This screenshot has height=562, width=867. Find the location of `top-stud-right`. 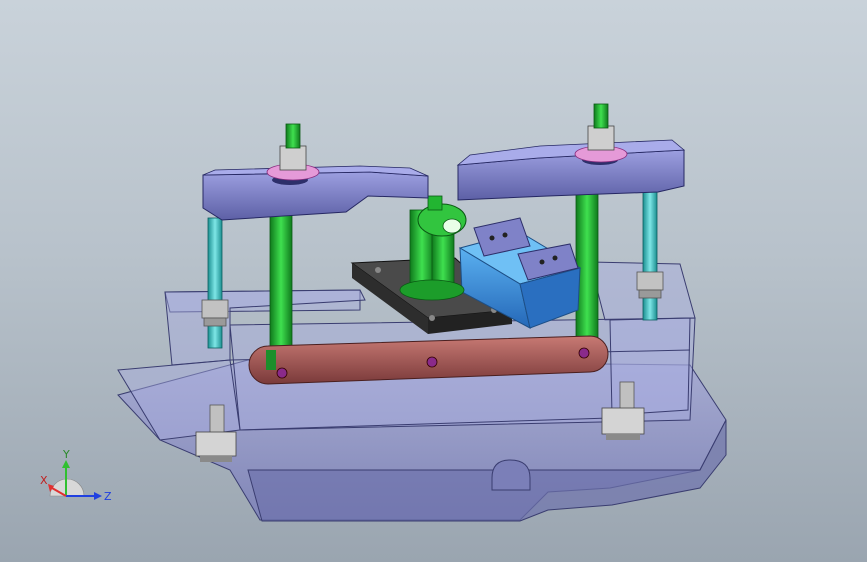

top-stud-right is located at coordinates (601, 133).